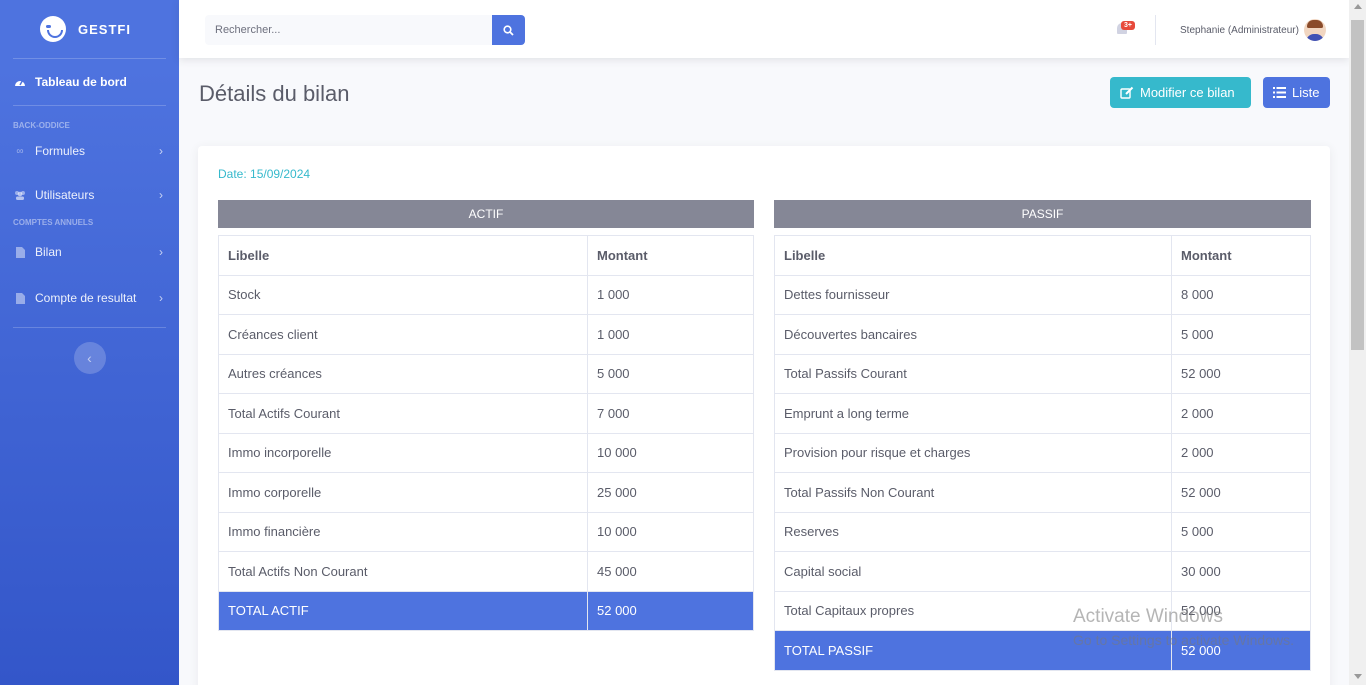  Describe the element at coordinates (60, 151) in the screenshot. I see `sidebar-item-label: Formules` at that location.